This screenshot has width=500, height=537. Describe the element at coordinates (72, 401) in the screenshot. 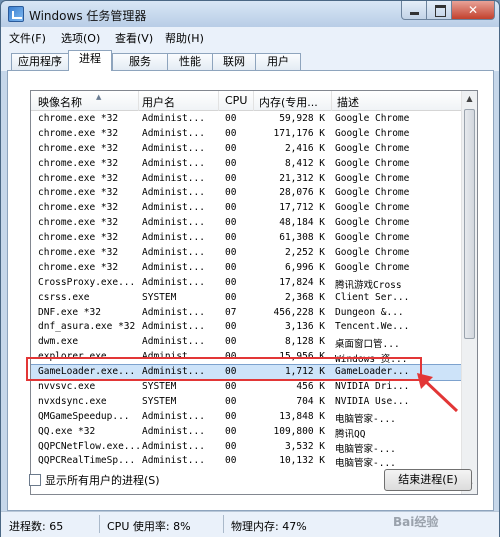

I see `cell-image-name: nvxdsync.exe` at that location.